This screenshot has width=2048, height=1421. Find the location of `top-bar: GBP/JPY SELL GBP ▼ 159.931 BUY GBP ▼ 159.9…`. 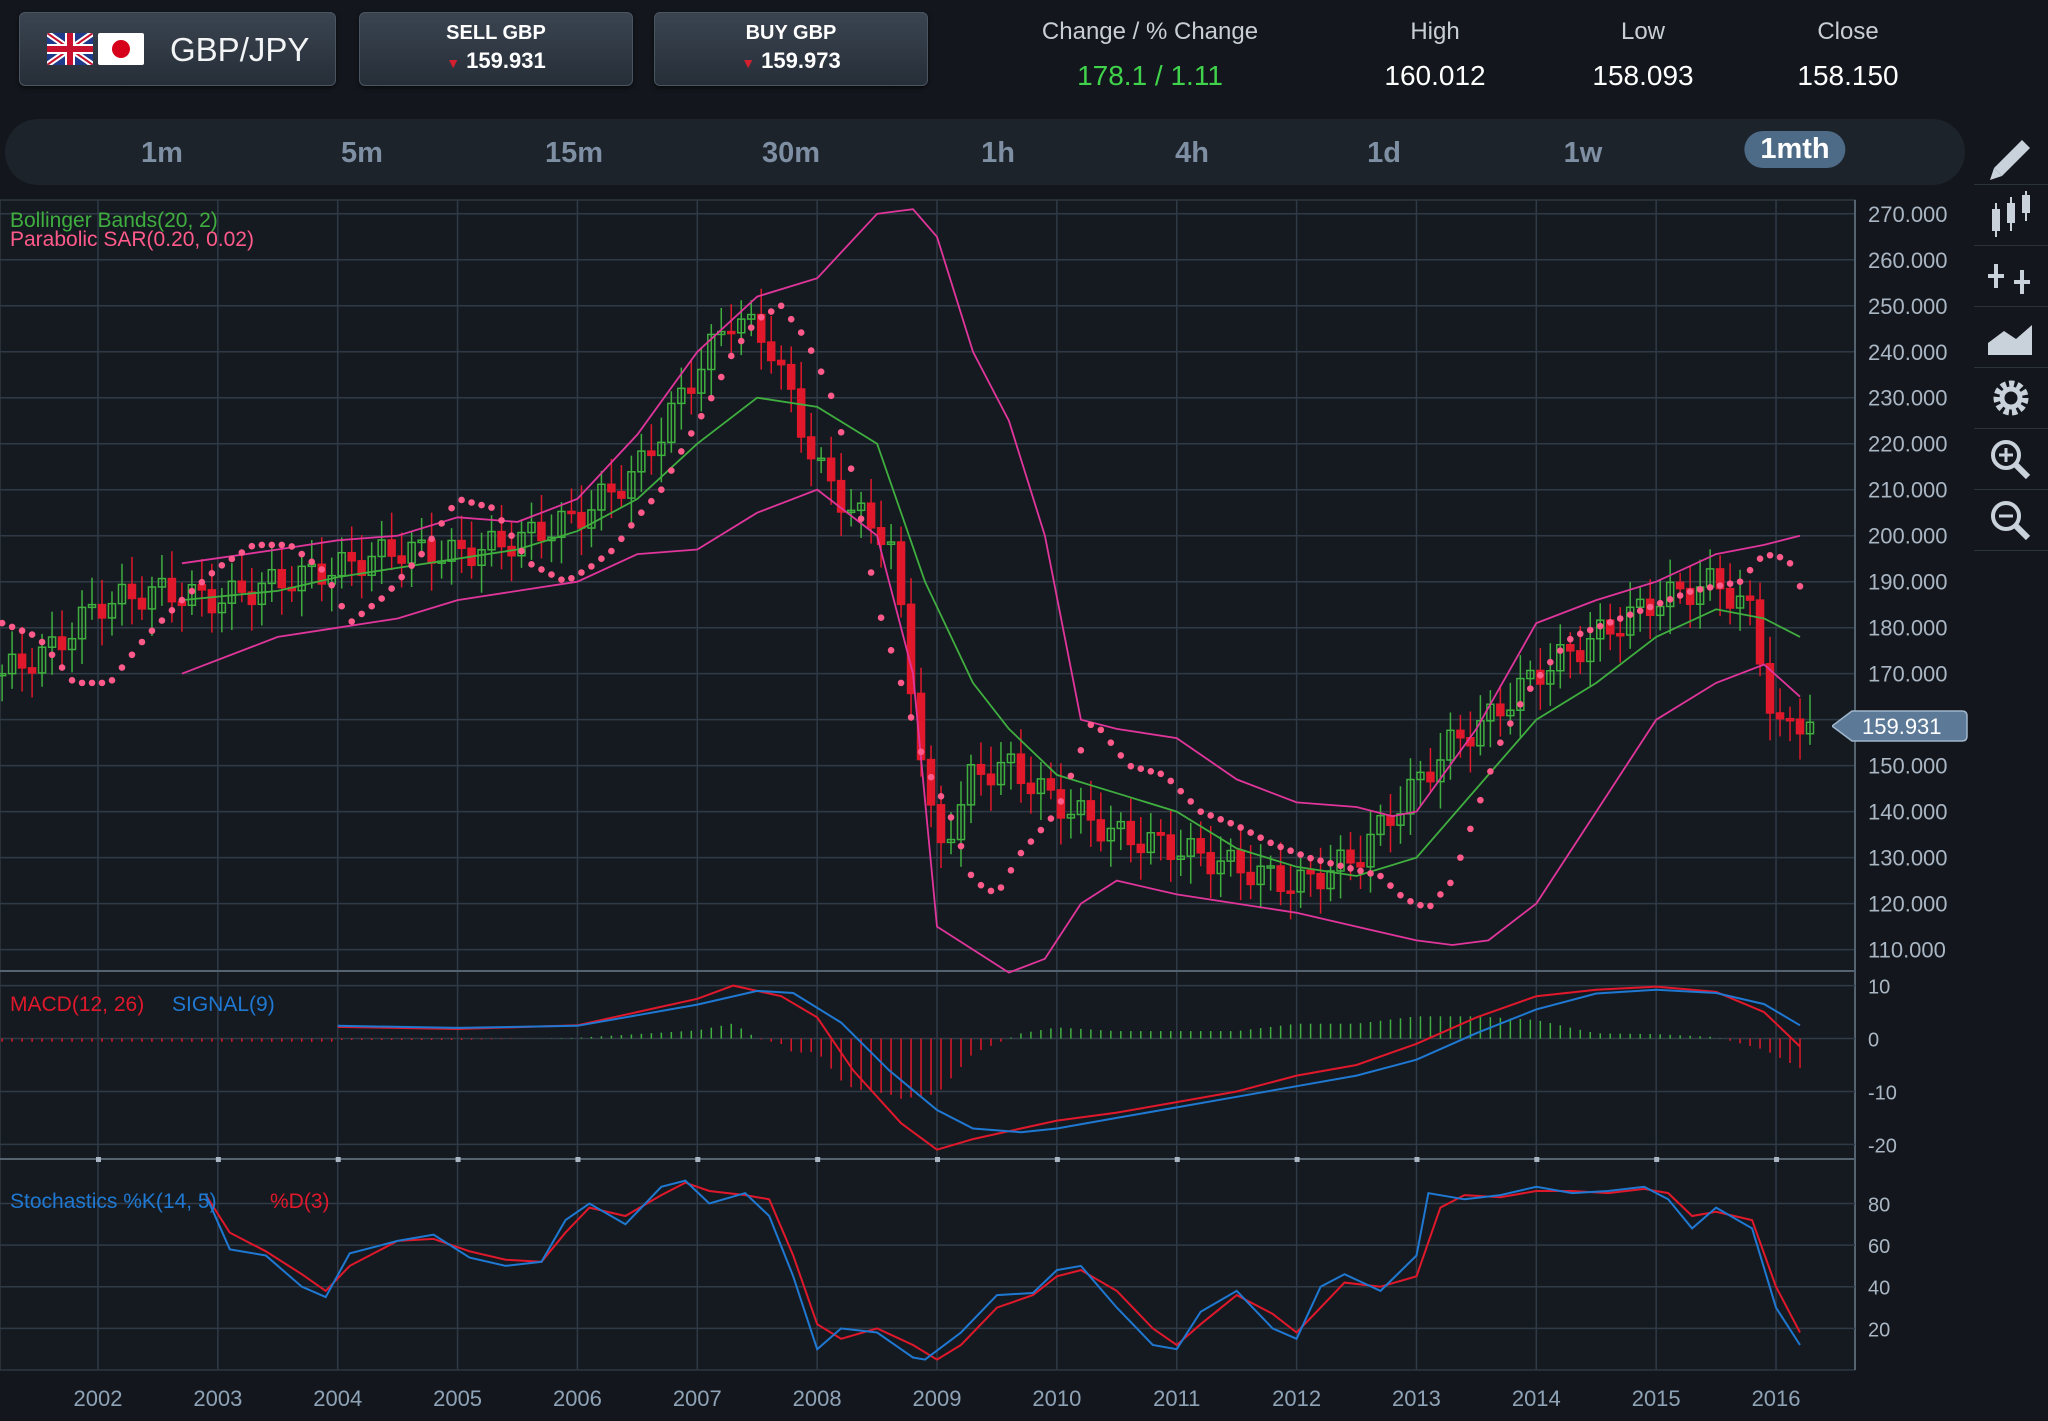

top-bar: GBP/JPY SELL GBP ▼ 159.931 BUY GBP ▼ 159.9… is located at coordinates (1024, 55).